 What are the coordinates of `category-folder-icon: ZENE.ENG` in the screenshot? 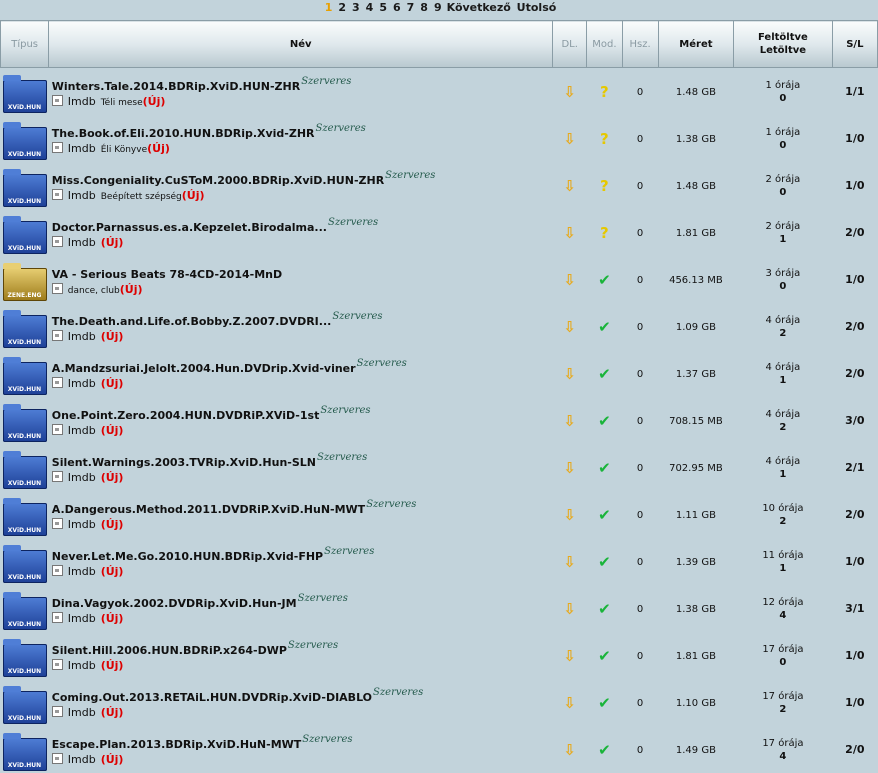 It's located at (25, 284).